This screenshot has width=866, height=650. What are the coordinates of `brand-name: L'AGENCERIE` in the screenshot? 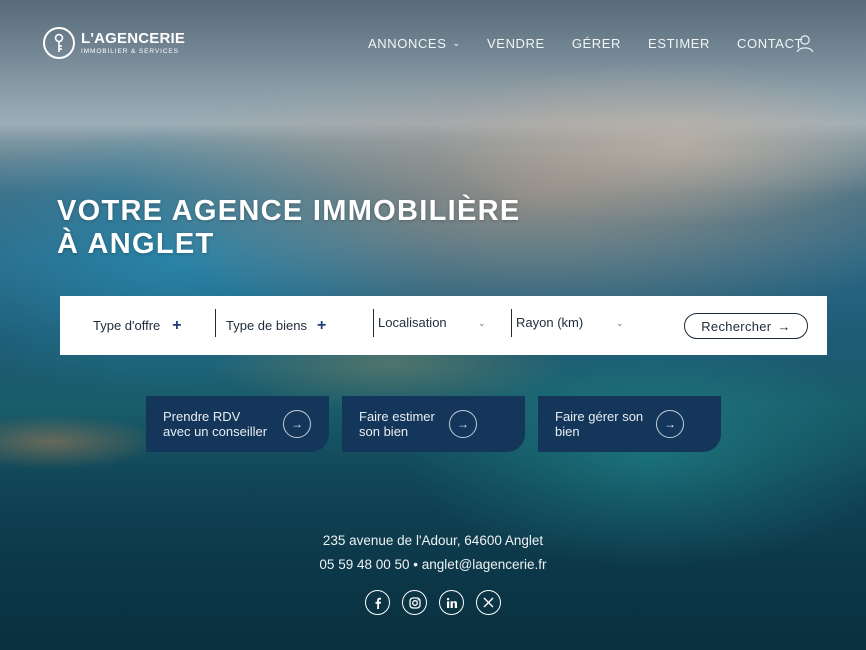 It's located at (133, 38).